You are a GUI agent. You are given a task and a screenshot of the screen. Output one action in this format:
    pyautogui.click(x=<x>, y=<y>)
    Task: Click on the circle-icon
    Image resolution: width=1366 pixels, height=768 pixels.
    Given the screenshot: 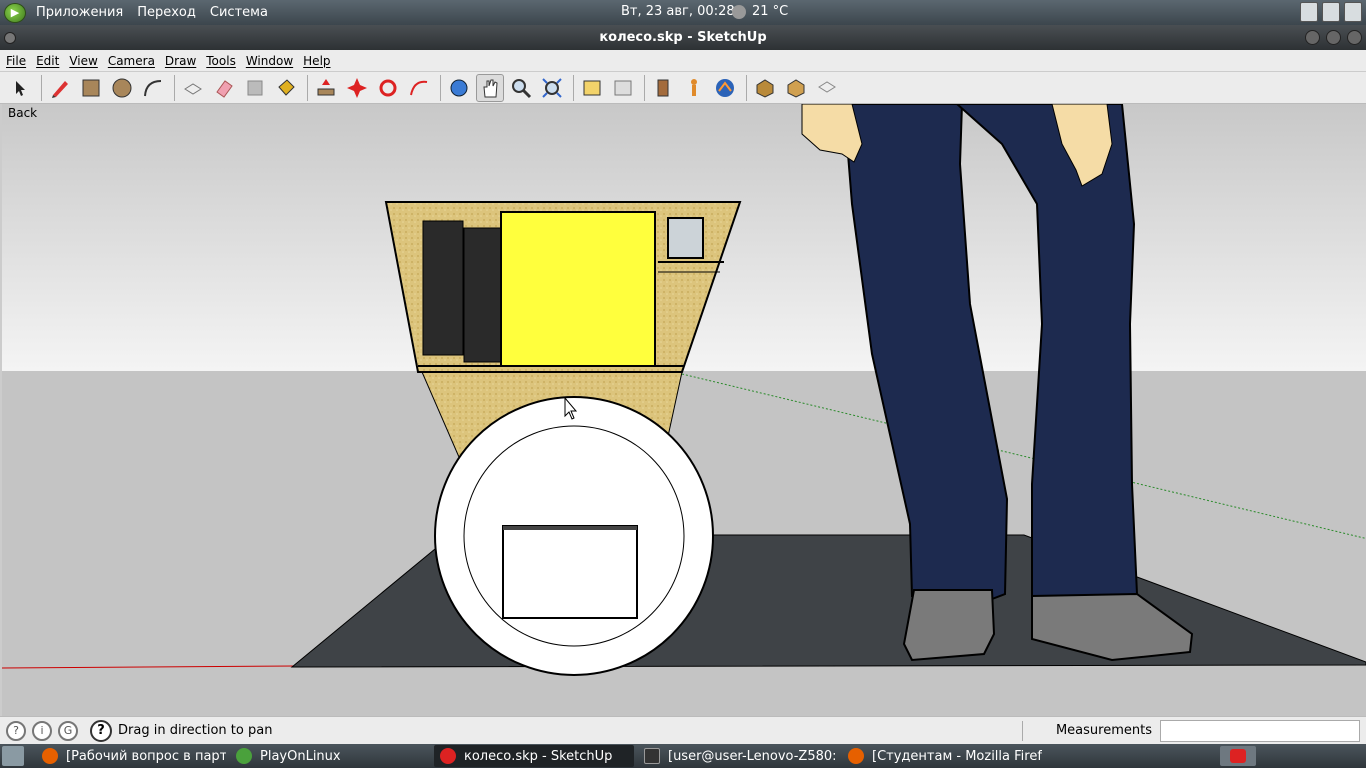 What is the action you would take?
    pyautogui.click(x=122, y=88)
    